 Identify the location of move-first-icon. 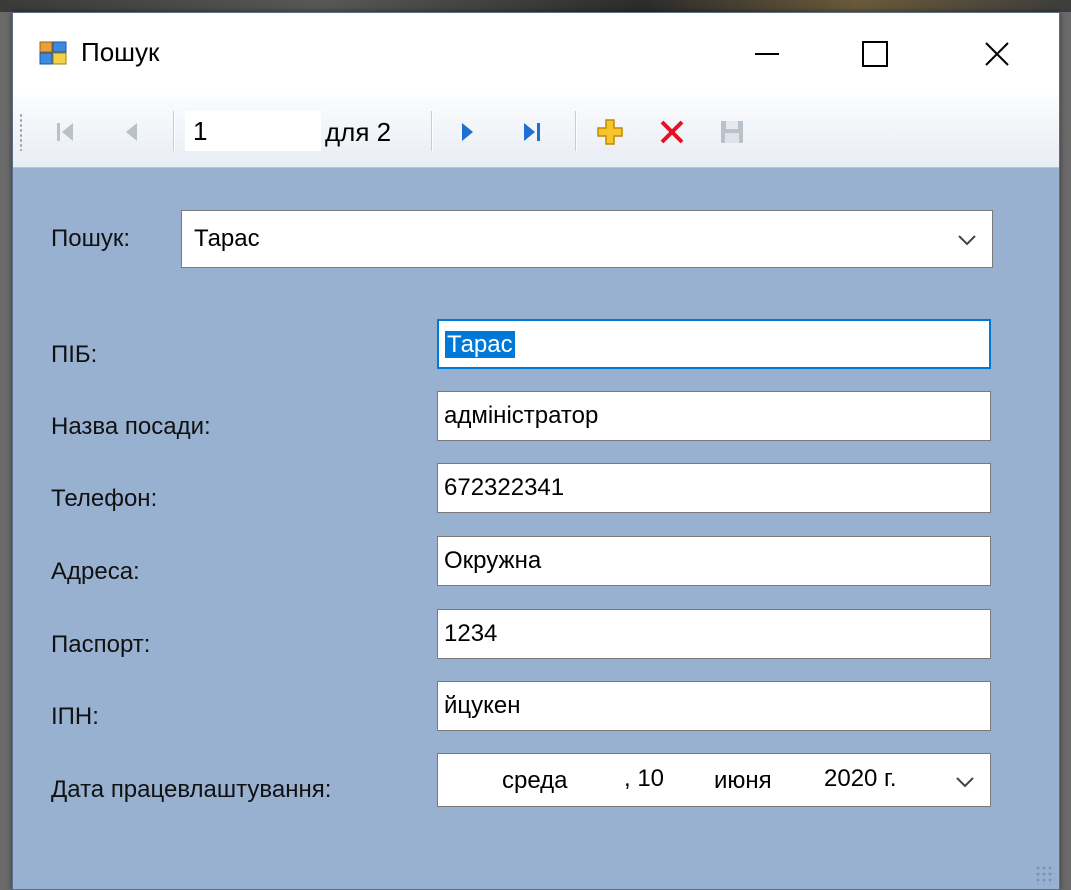
(66, 132).